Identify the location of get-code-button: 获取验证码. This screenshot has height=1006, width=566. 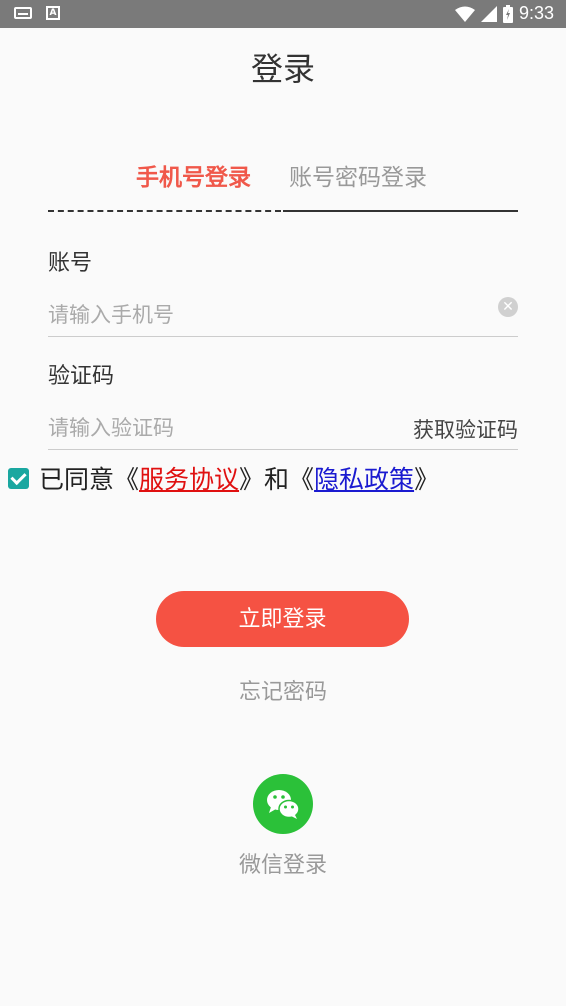
(465, 429).